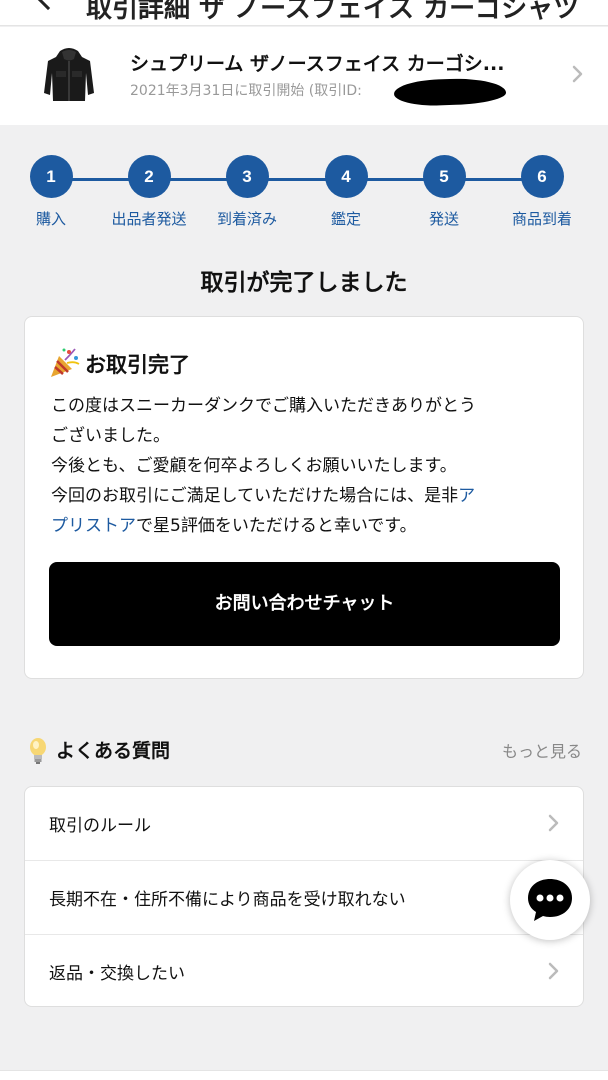 This screenshot has width=608, height=1080. Describe the element at coordinates (137, 365) in the screenshot. I see `completion-title-text: お取引完了` at that location.